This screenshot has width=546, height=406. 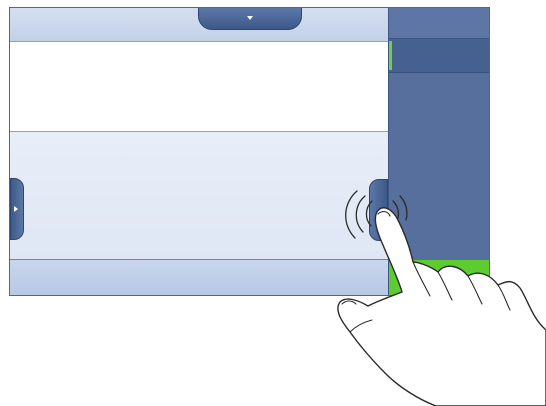 What do you see at coordinates (199, 277) in the screenshot?
I see `bottom-bar` at bounding box center [199, 277].